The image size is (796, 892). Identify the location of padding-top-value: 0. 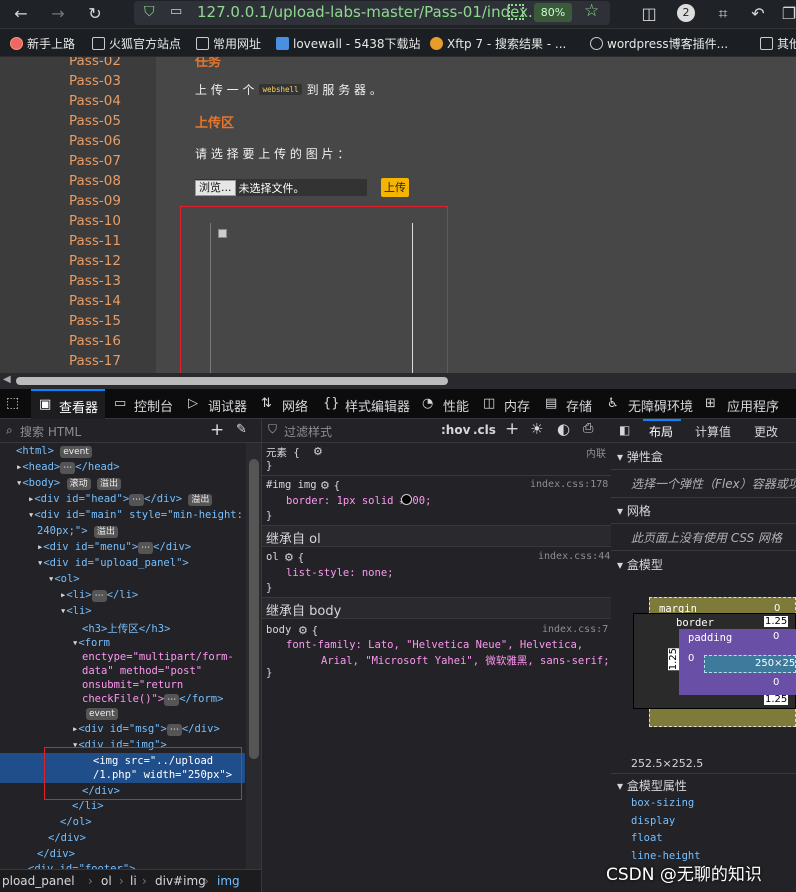
(776, 636).